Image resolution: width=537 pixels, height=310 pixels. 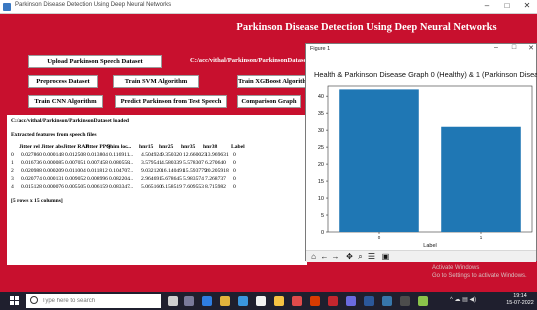 What do you see at coordinates (119, 163) in the screenshot?
I see `table-cell: 0.080558` at bounding box center [119, 163].